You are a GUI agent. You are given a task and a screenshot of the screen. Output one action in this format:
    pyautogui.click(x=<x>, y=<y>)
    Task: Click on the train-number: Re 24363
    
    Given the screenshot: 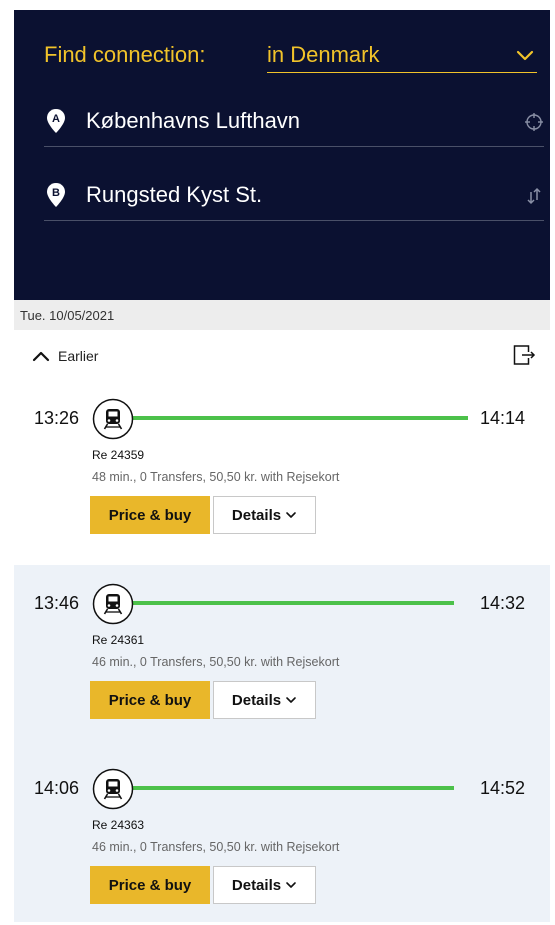 What is the action you would take?
    pyautogui.click(x=118, y=825)
    